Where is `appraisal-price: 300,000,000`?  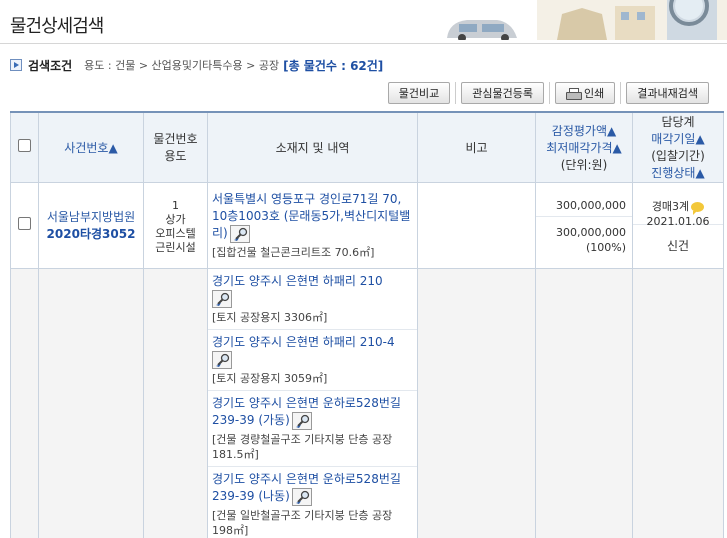 appraisal-price: 300,000,000 is located at coordinates (584, 200).